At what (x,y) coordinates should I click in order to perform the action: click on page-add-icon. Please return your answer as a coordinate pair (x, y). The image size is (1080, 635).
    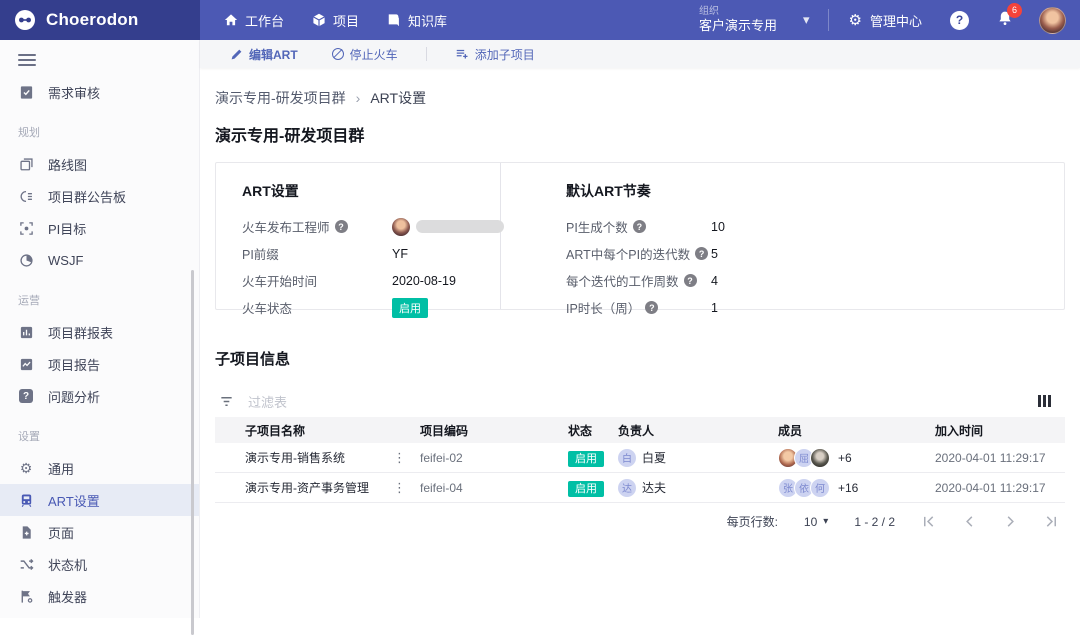
    Looking at the image, I should click on (26, 532).